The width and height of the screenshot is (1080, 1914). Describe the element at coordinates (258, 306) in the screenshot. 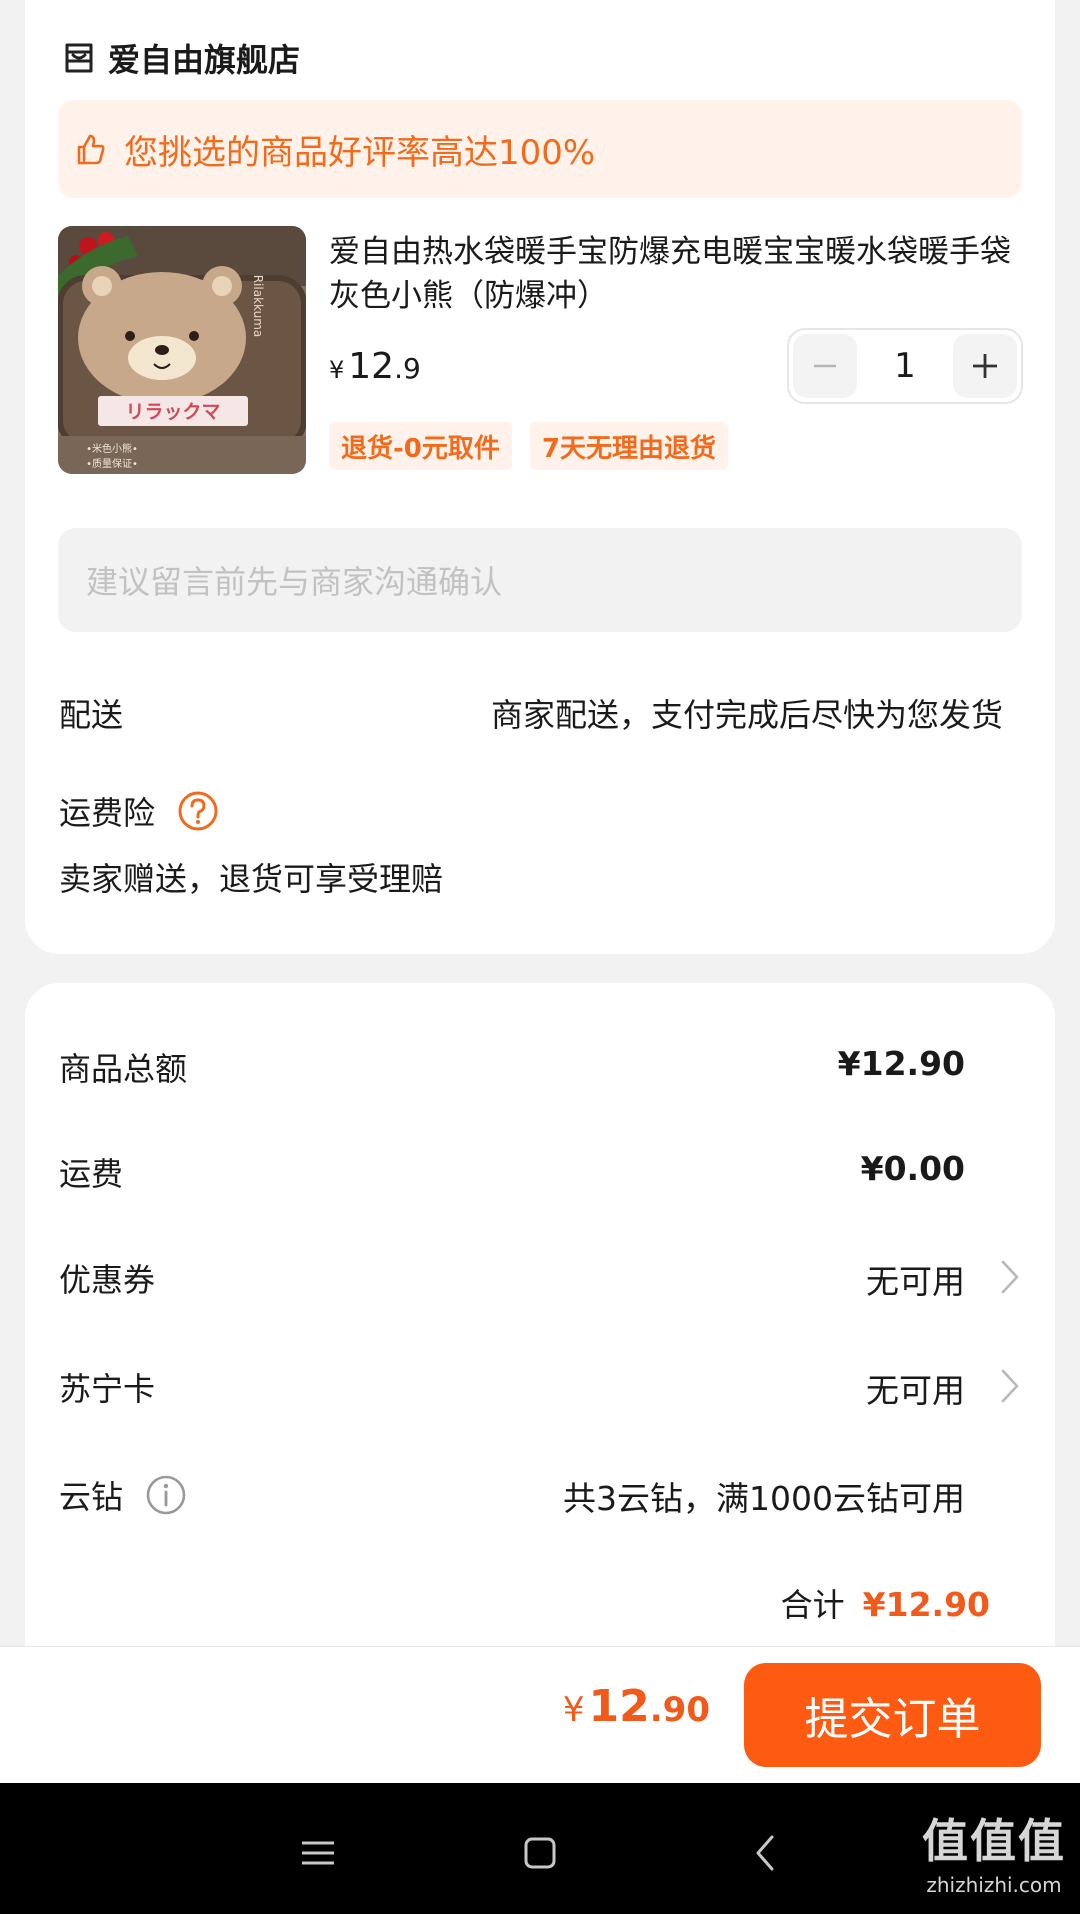

I see `image-brand-text: Rilakkuma` at that location.